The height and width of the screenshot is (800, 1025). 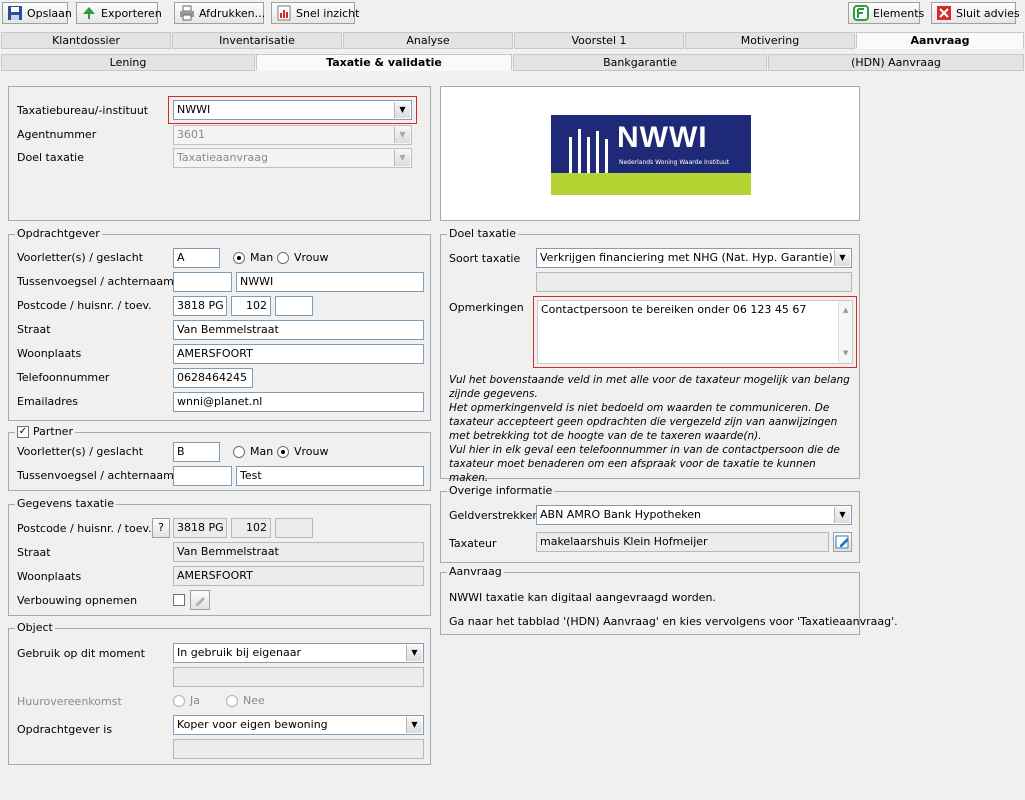 What do you see at coordinates (940, 40) in the screenshot?
I see `tab-aanvraag: Aanvraag` at bounding box center [940, 40].